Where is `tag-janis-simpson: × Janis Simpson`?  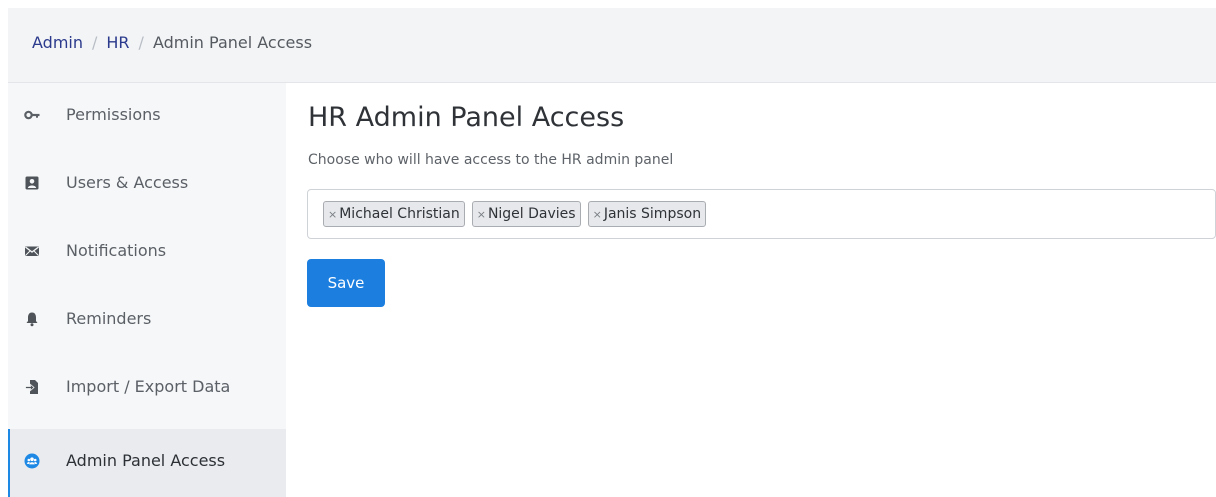 tag-janis-simpson: × Janis Simpson is located at coordinates (647, 214).